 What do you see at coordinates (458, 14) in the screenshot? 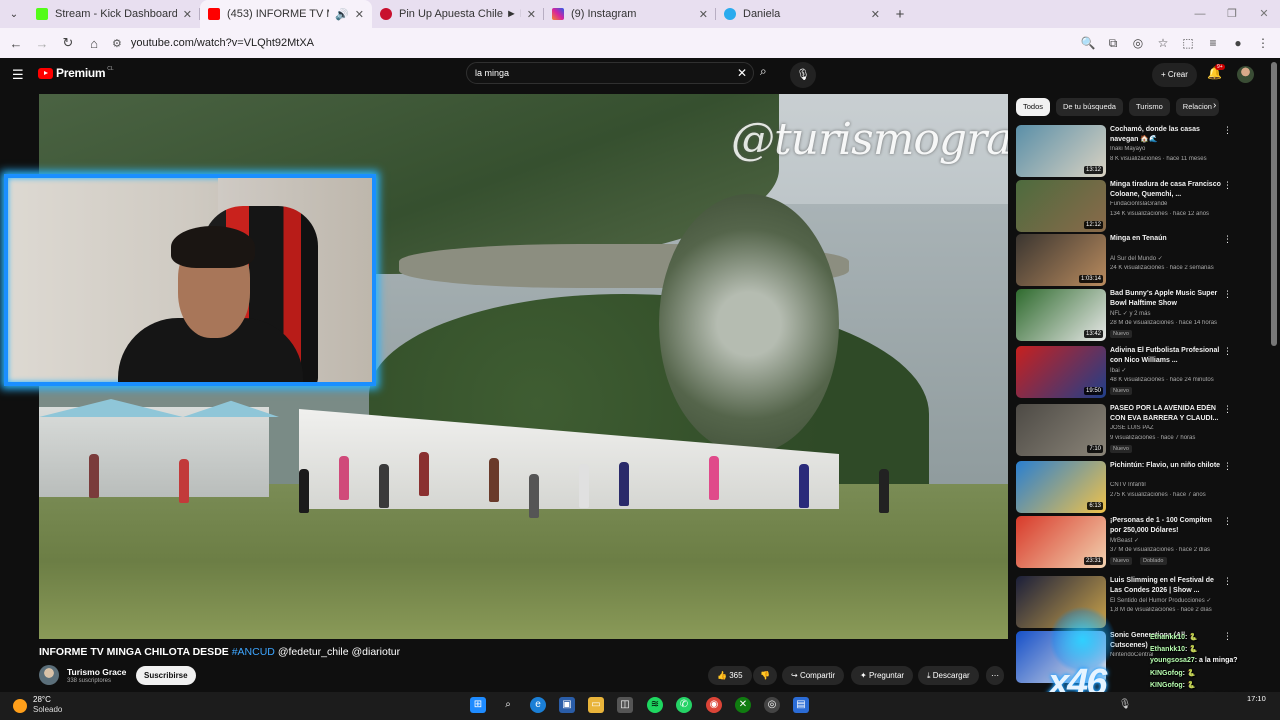
I see `browser-tab-2: Pin Up Apuesta Chile ► Libro d ✕` at bounding box center [458, 14].